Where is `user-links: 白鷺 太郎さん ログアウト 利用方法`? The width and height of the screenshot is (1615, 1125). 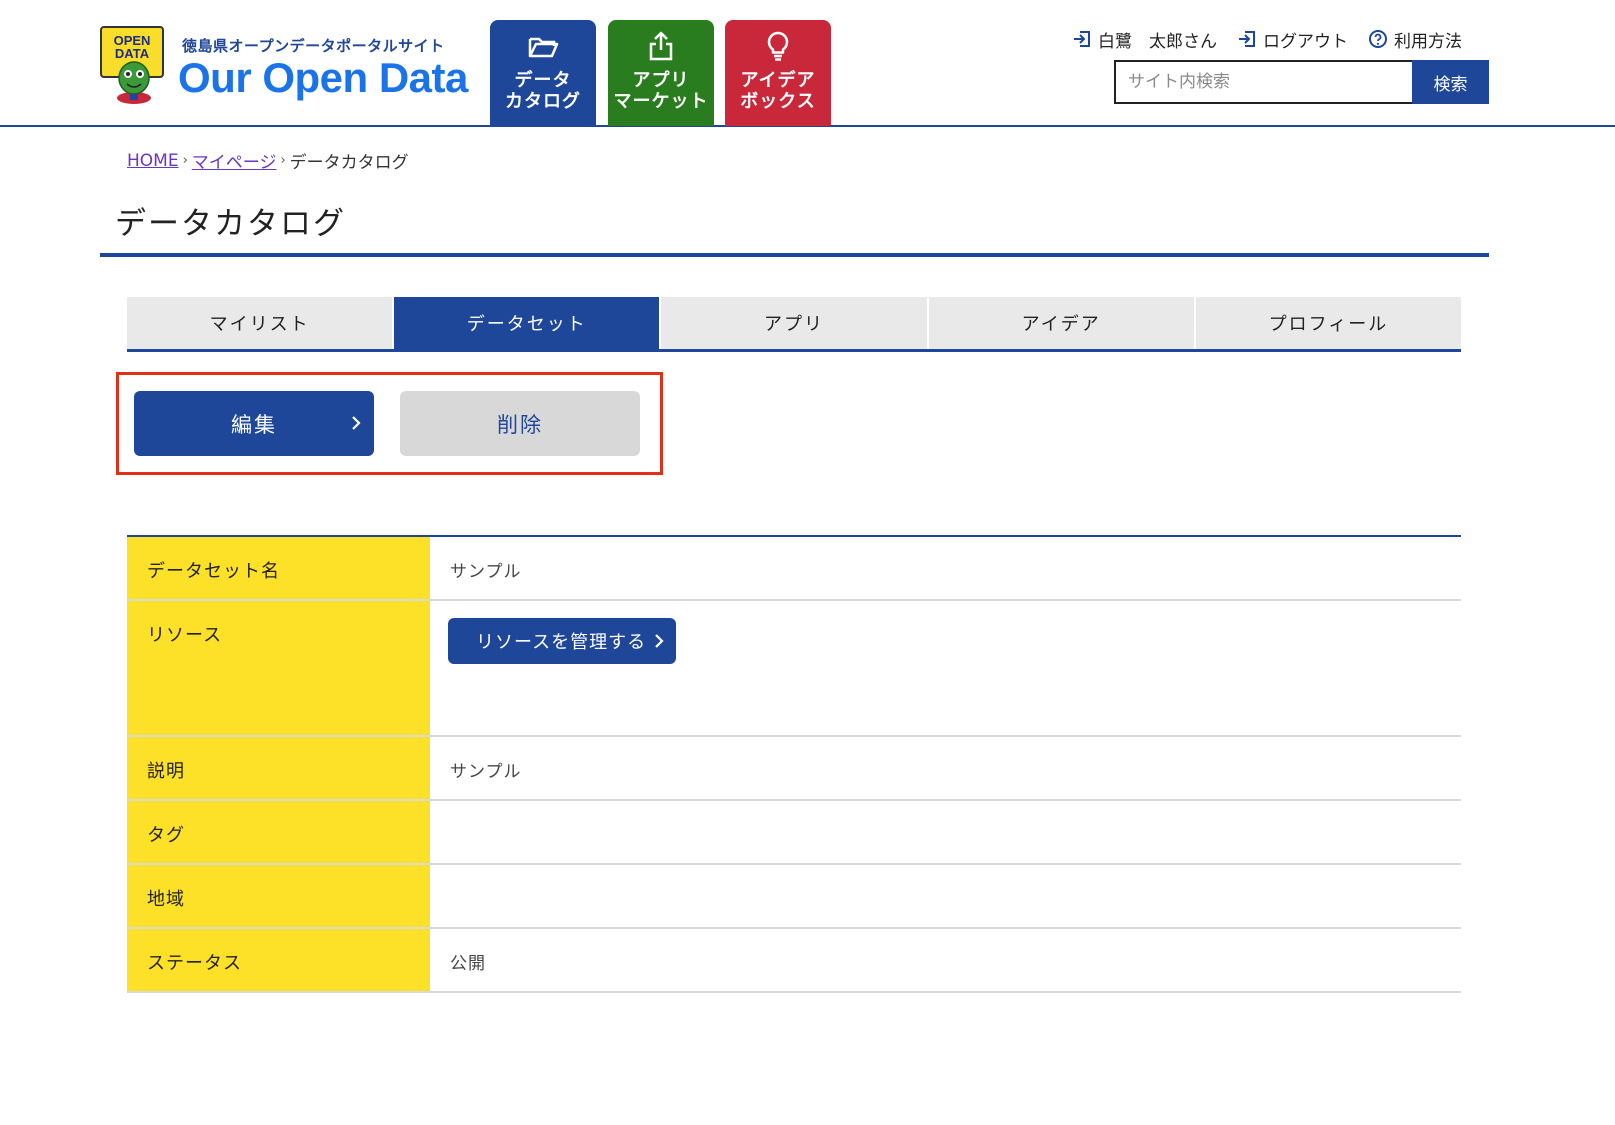
user-links: 白鷺 太郎さん ログアウト 利用方法 is located at coordinates (1267, 39).